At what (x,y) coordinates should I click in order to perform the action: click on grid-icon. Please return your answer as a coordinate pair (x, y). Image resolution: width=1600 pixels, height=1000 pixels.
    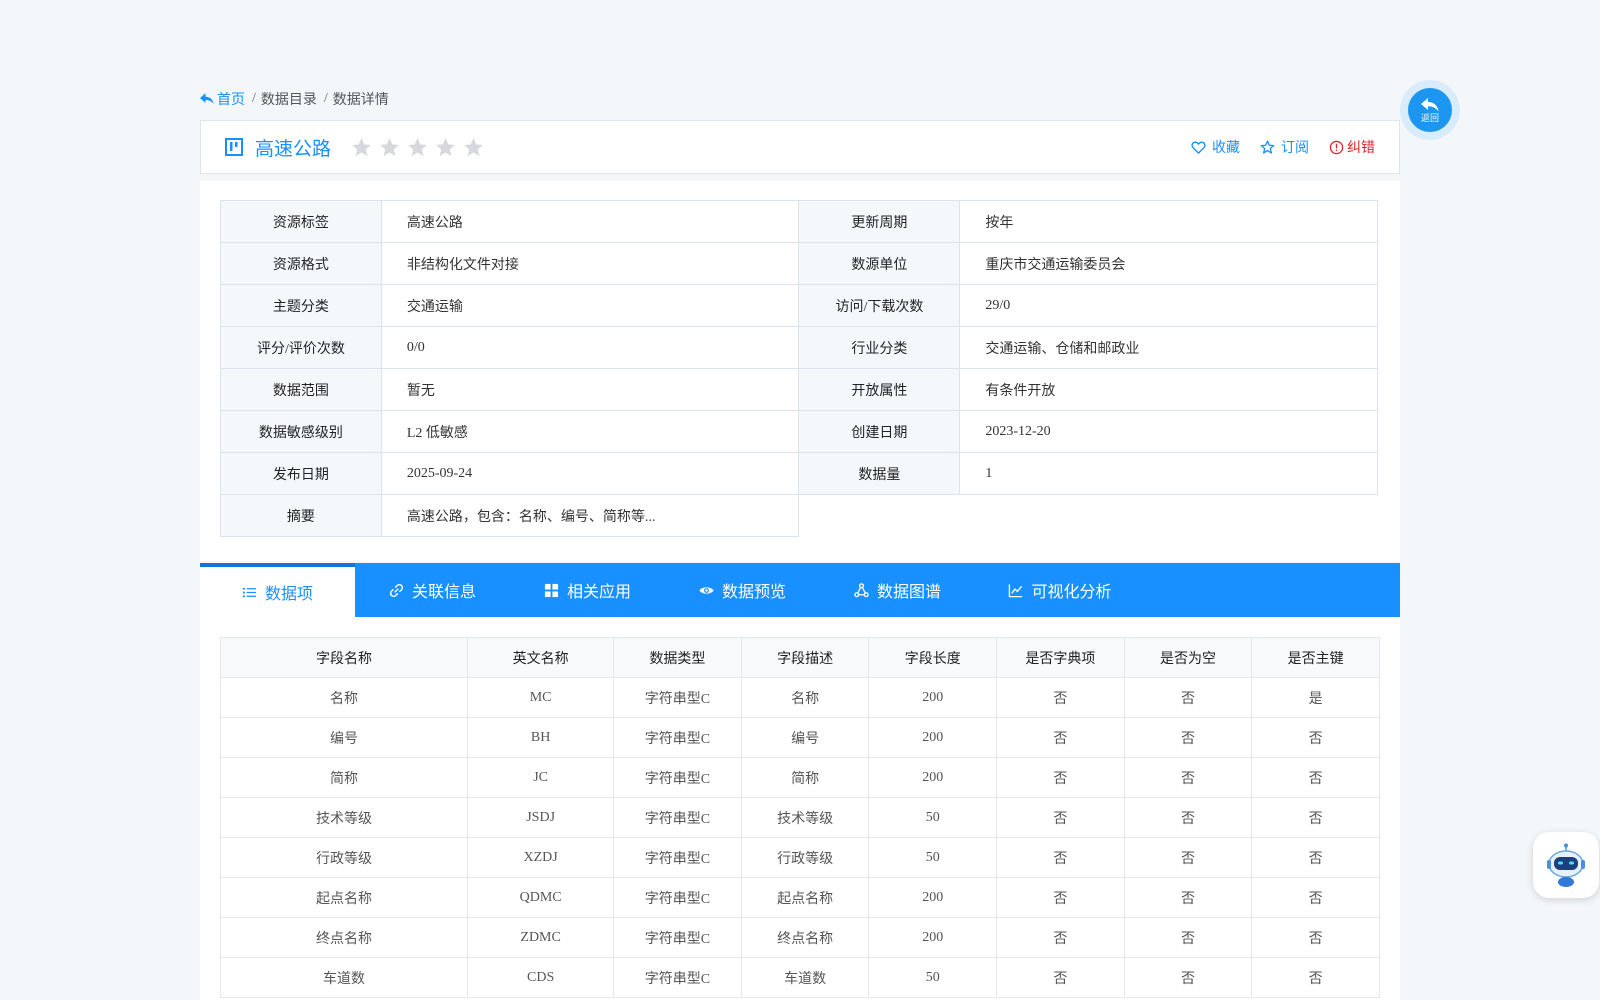
    Looking at the image, I should click on (551, 590).